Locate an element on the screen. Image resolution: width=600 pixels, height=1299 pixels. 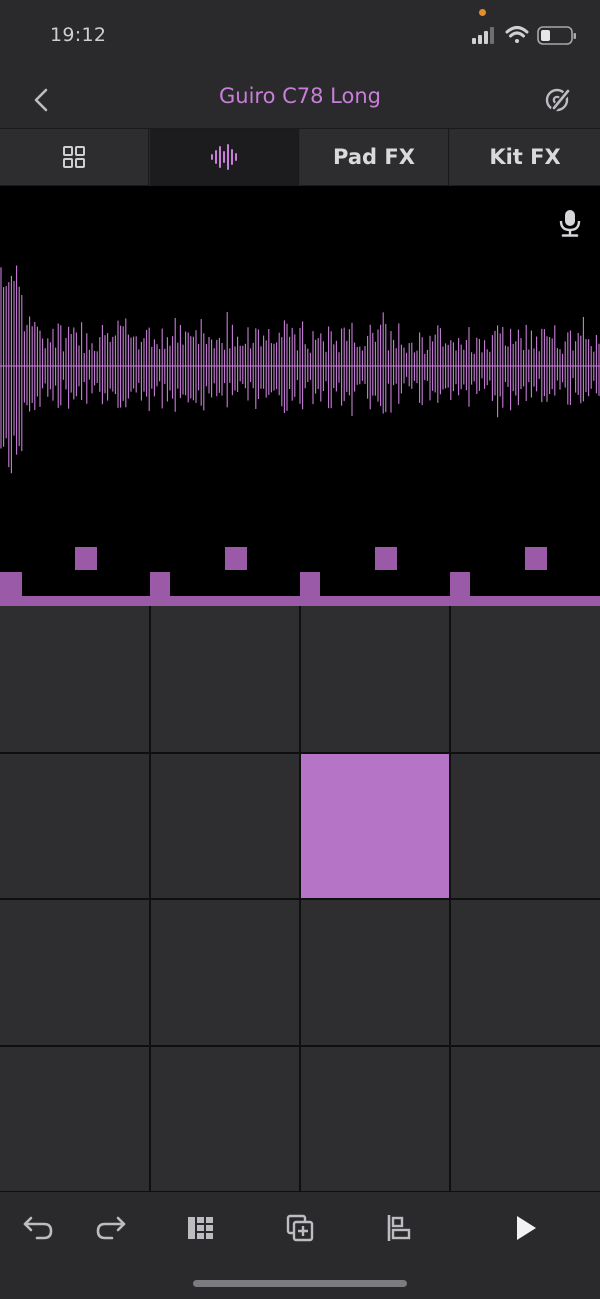
wifi-icon is located at coordinates (517, 34).